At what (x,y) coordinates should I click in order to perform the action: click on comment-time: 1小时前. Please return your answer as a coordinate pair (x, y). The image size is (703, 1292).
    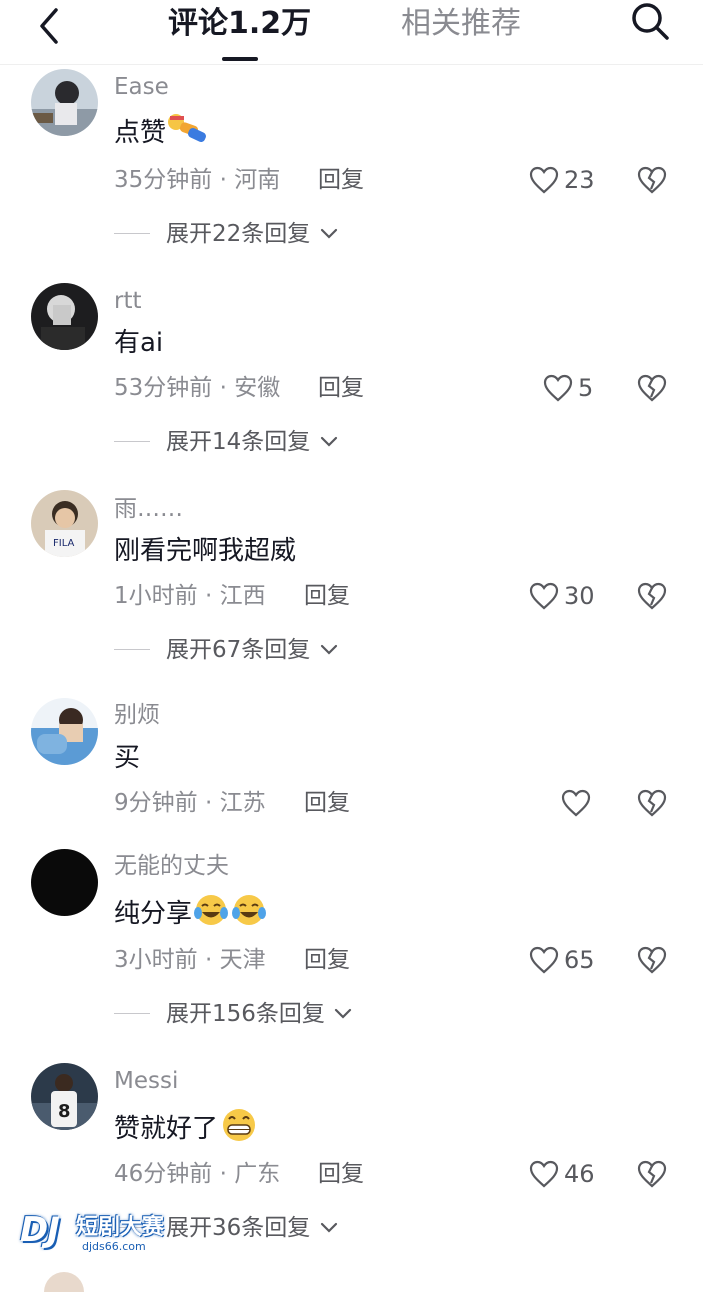
    Looking at the image, I should click on (156, 596).